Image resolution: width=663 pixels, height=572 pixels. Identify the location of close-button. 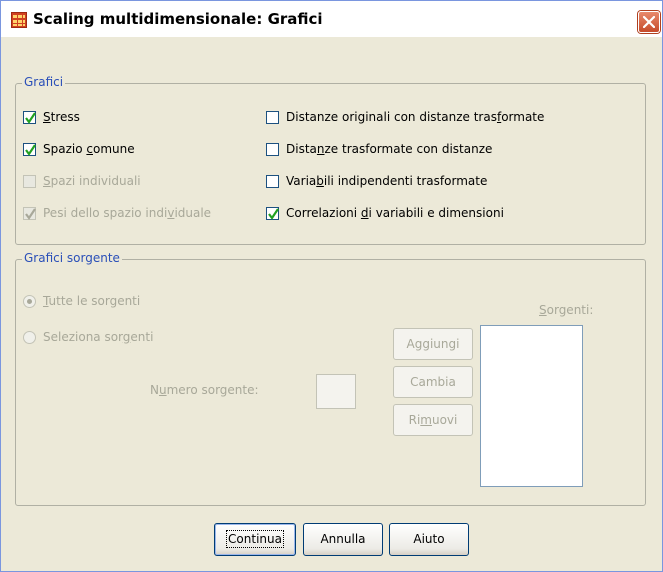
(649, 22).